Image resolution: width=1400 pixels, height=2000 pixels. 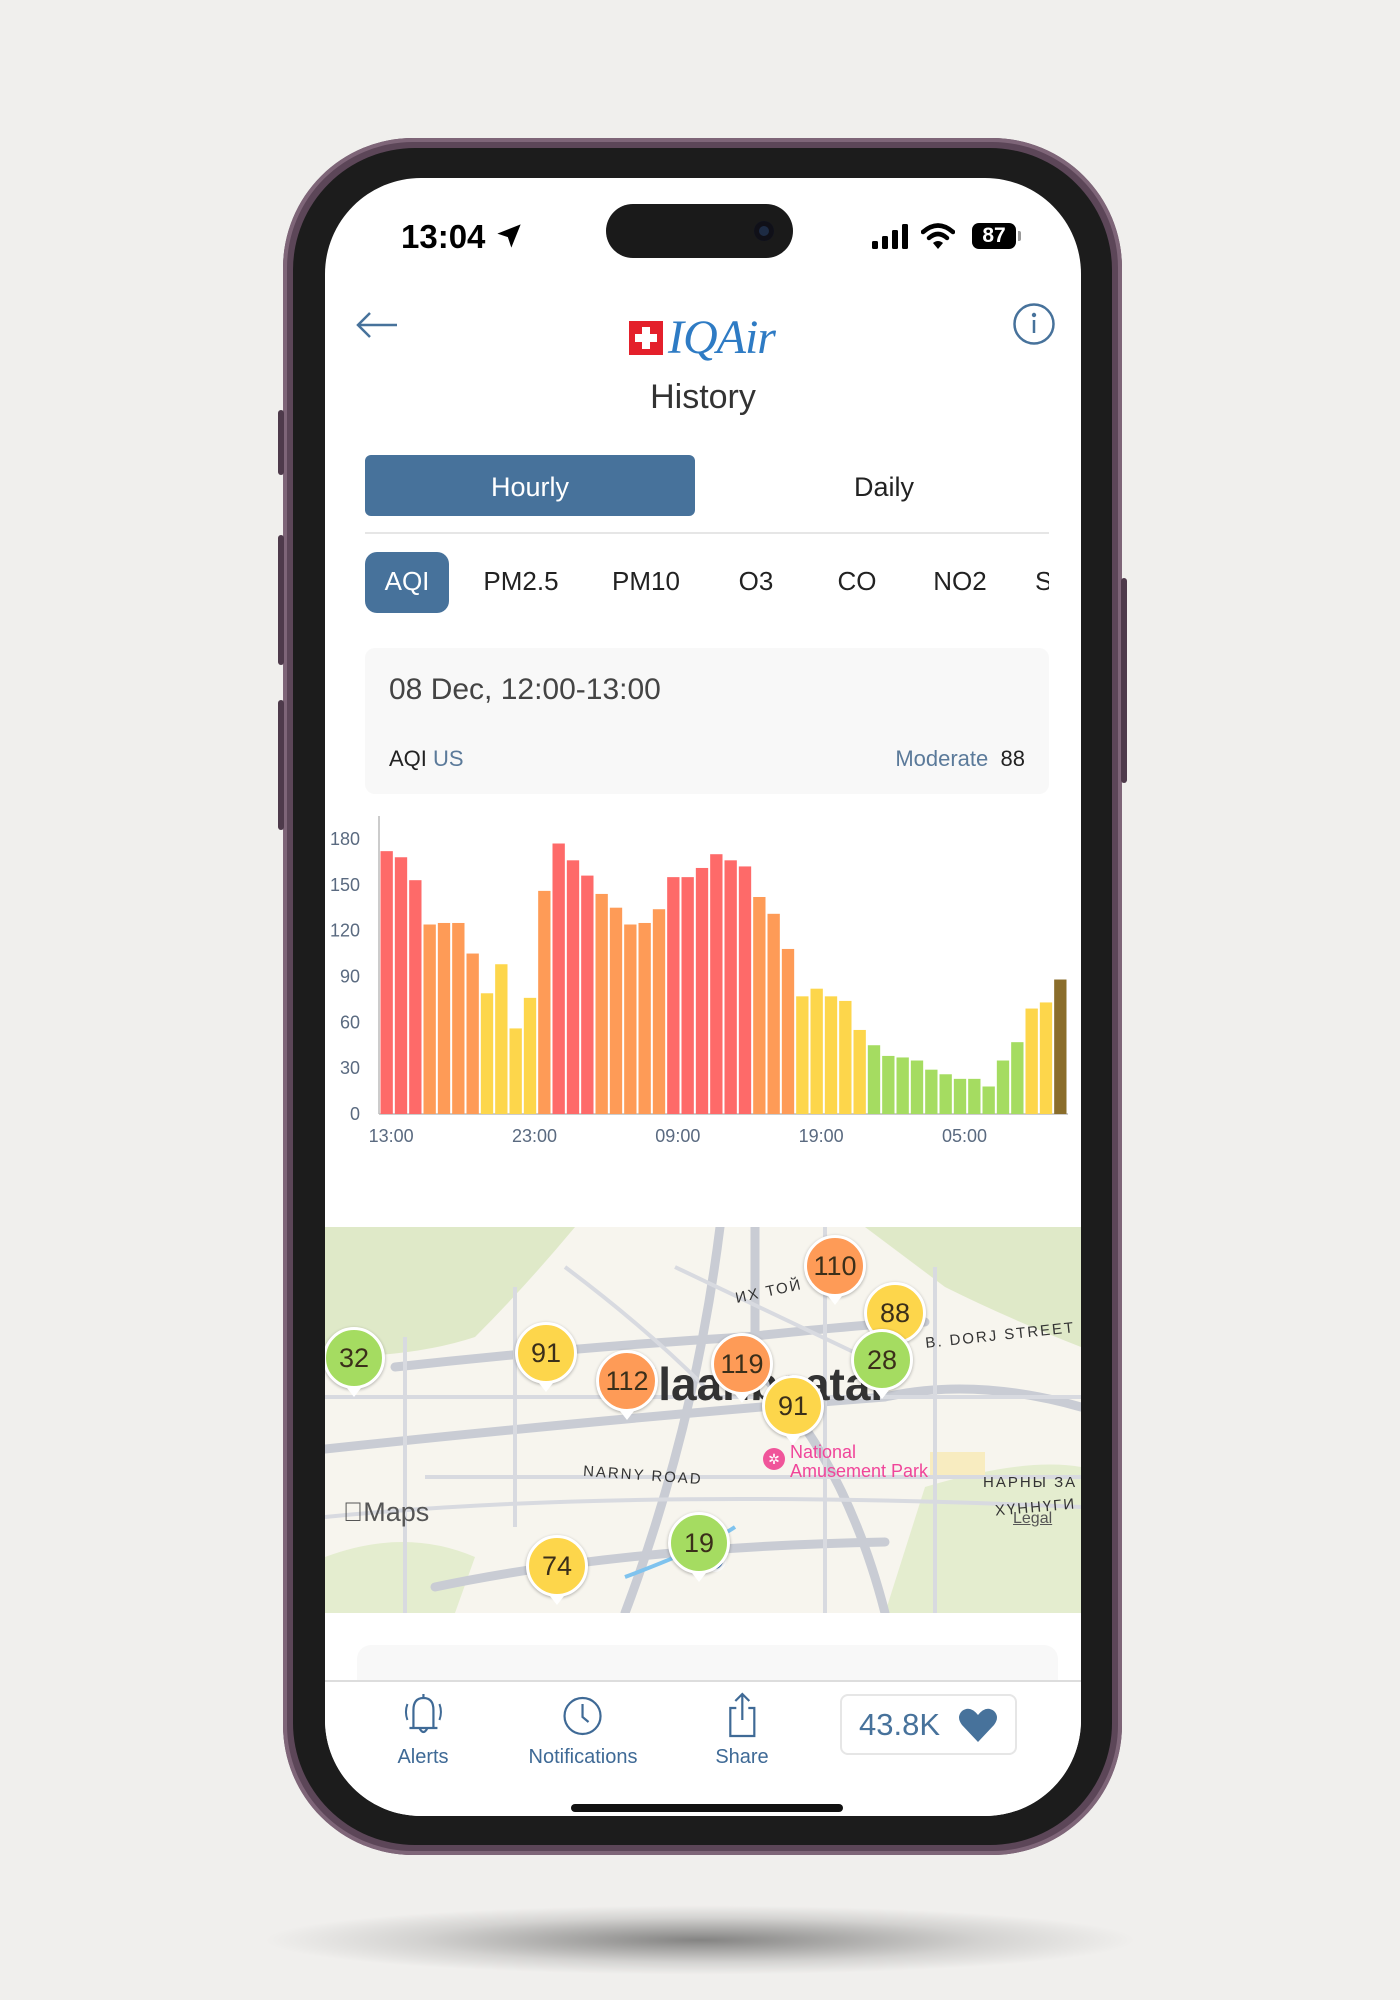 I want to click on logo-text: IQAir, so click(x=722, y=337).